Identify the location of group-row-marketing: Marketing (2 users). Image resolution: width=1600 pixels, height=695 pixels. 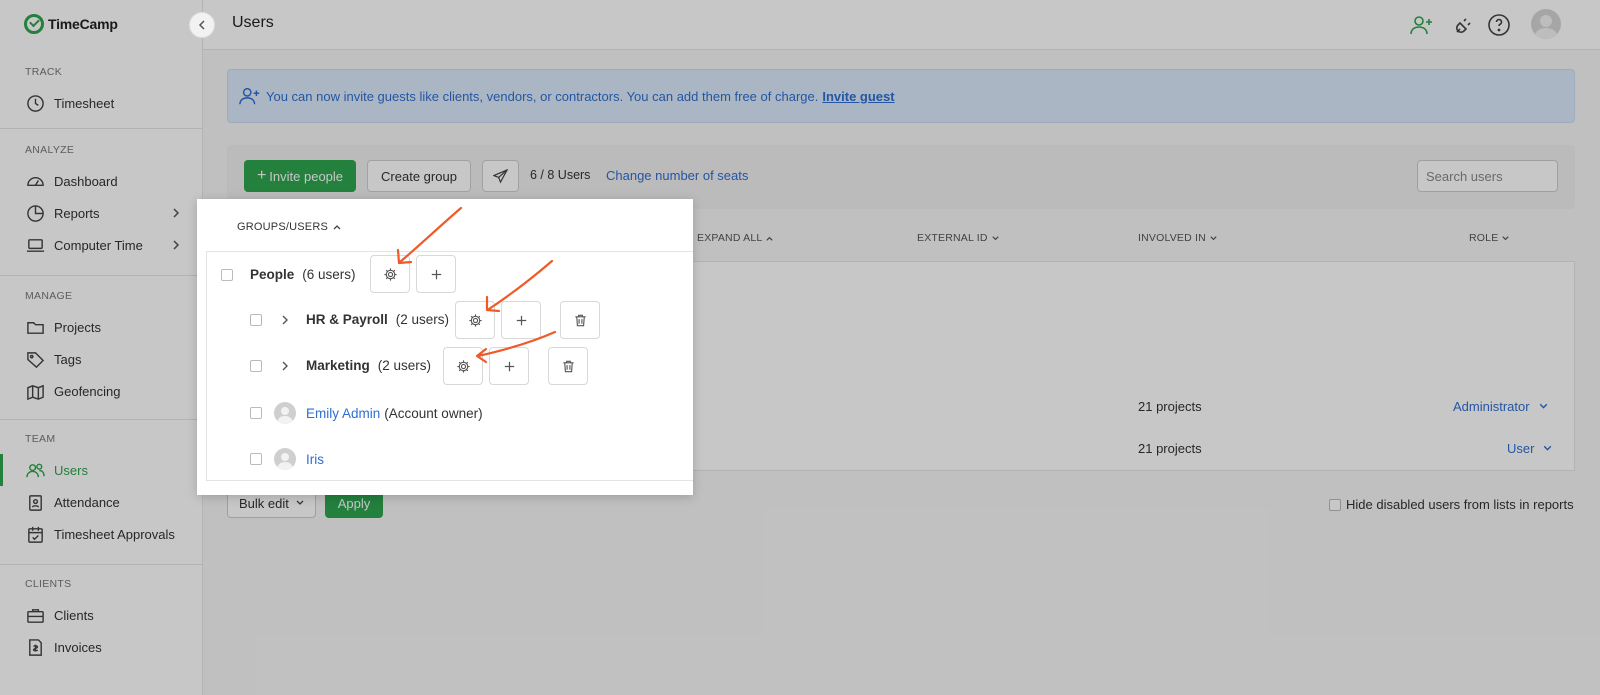
(340, 365).